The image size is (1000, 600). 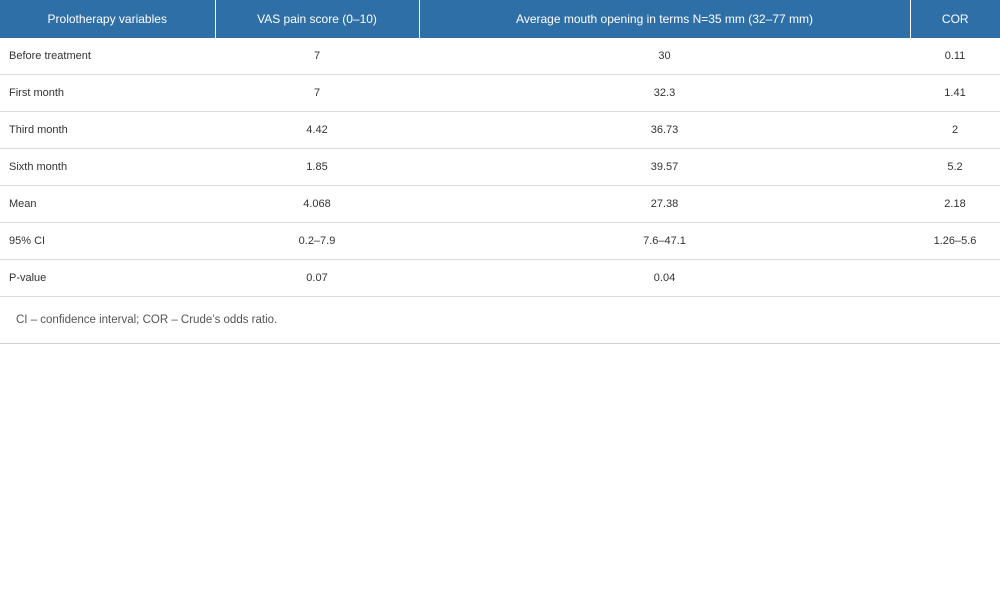 What do you see at coordinates (107, 204) in the screenshot?
I see `table-cell: Mean` at bounding box center [107, 204].